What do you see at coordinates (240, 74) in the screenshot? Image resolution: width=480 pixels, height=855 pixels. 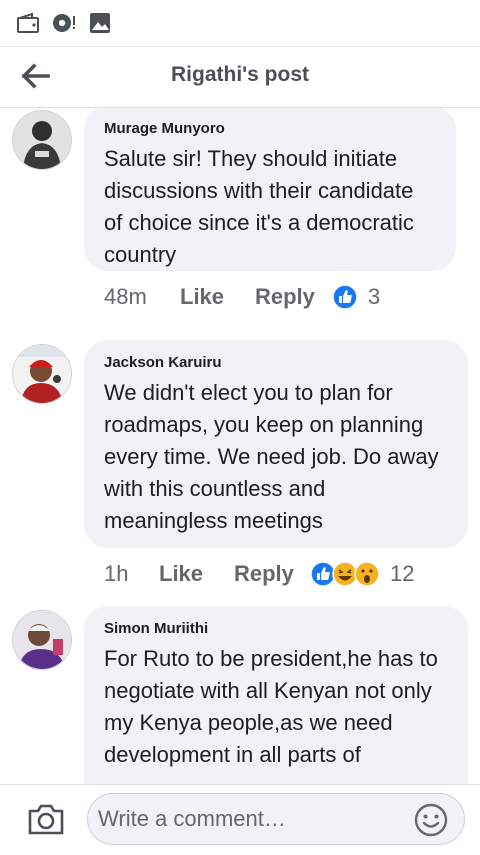 I see `page-title: Rigathi's post` at bounding box center [240, 74].